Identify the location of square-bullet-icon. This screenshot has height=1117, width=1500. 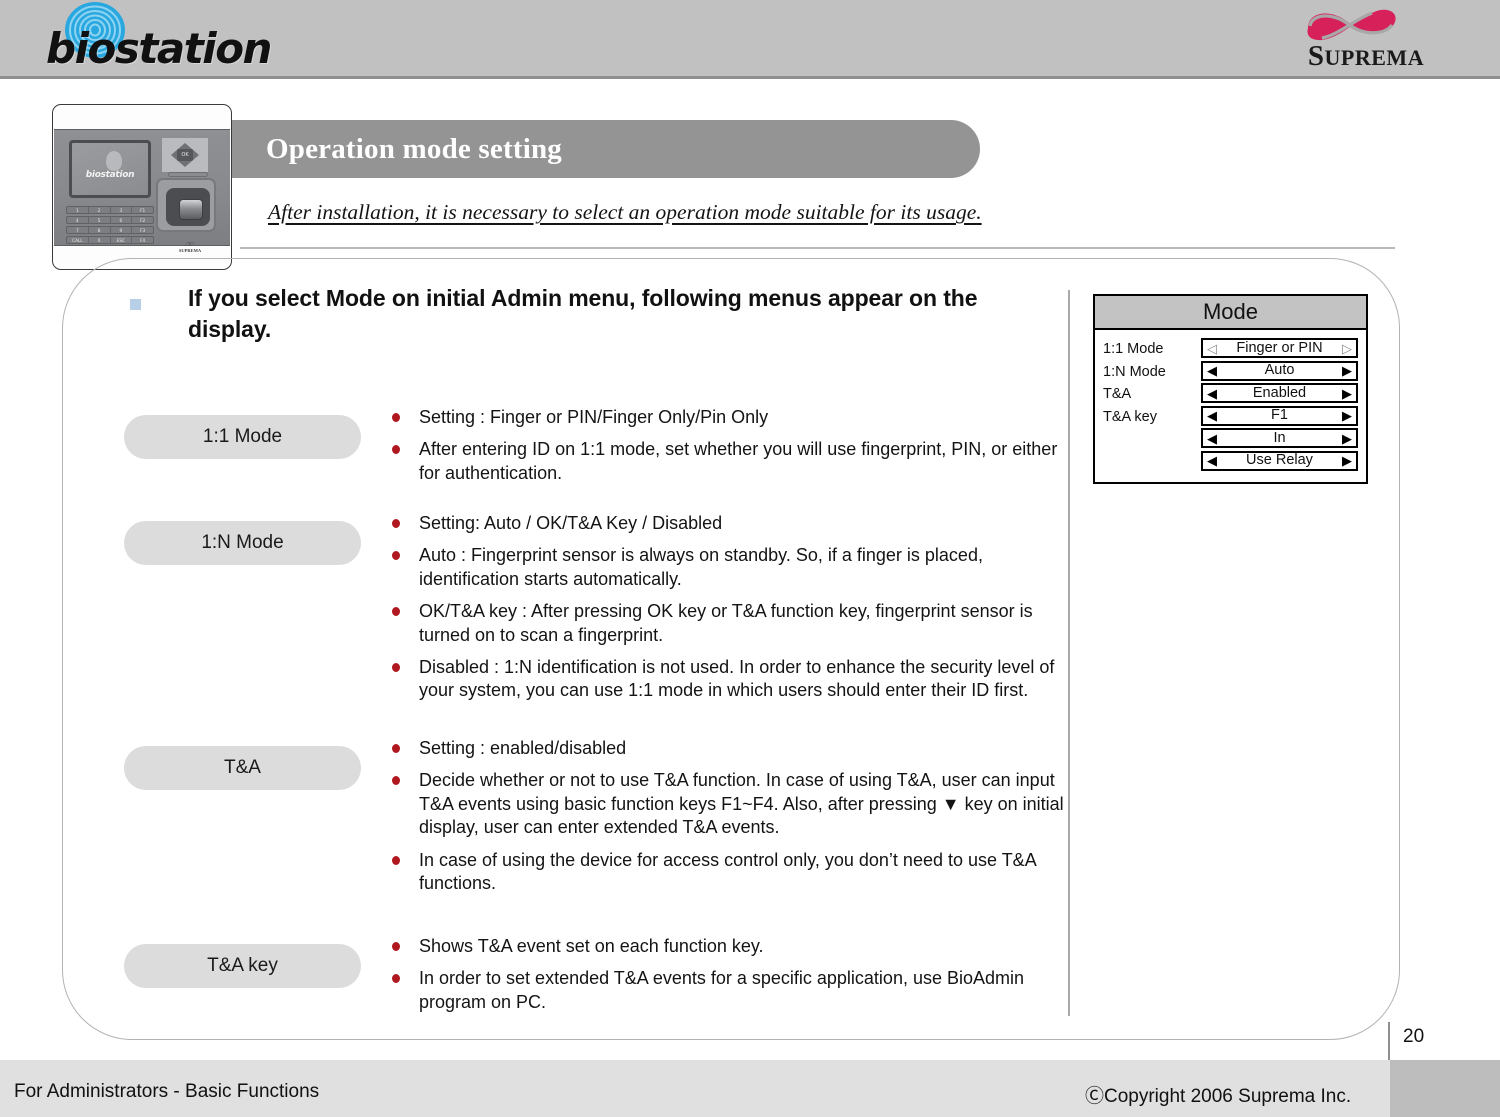
(135, 304).